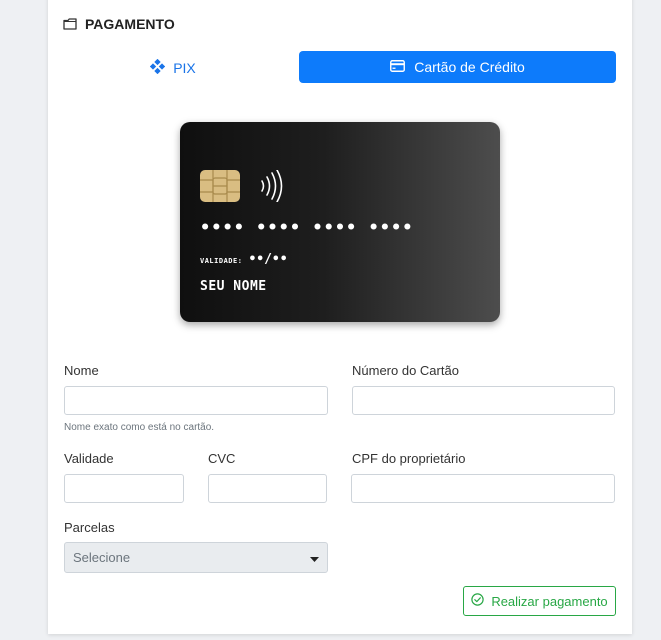 The image size is (661, 640). I want to click on contactless-icon, so click(271, 187).